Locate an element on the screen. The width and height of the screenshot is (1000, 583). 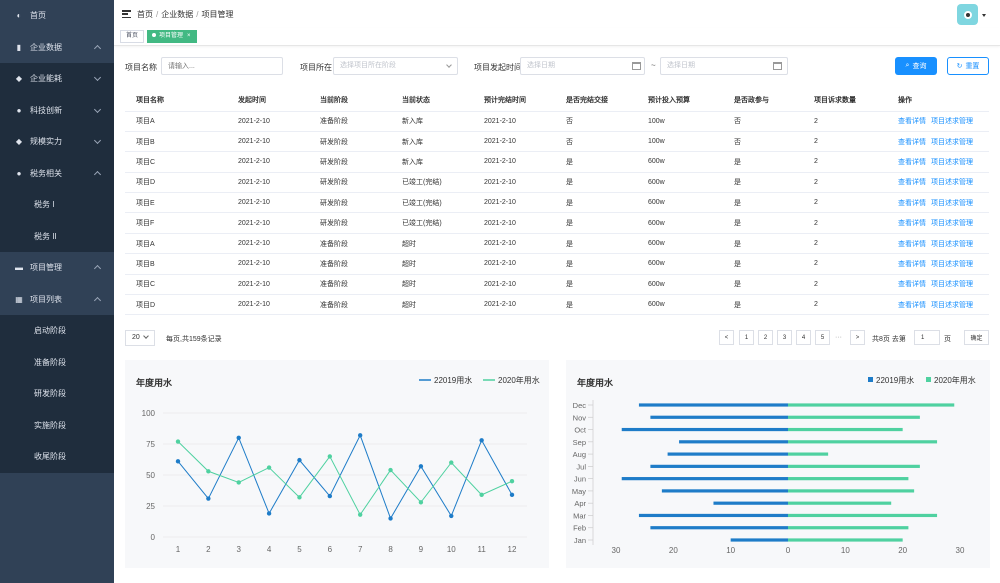
search-button: ⌕ 查询 is located at coordinates (916, 66).